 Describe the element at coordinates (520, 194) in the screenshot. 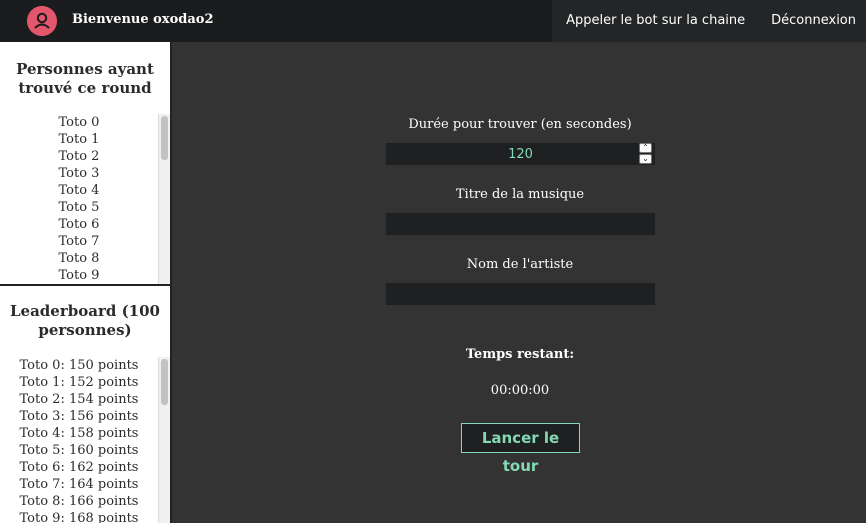

I see `music-title-label: Titre de la musique` at that location.